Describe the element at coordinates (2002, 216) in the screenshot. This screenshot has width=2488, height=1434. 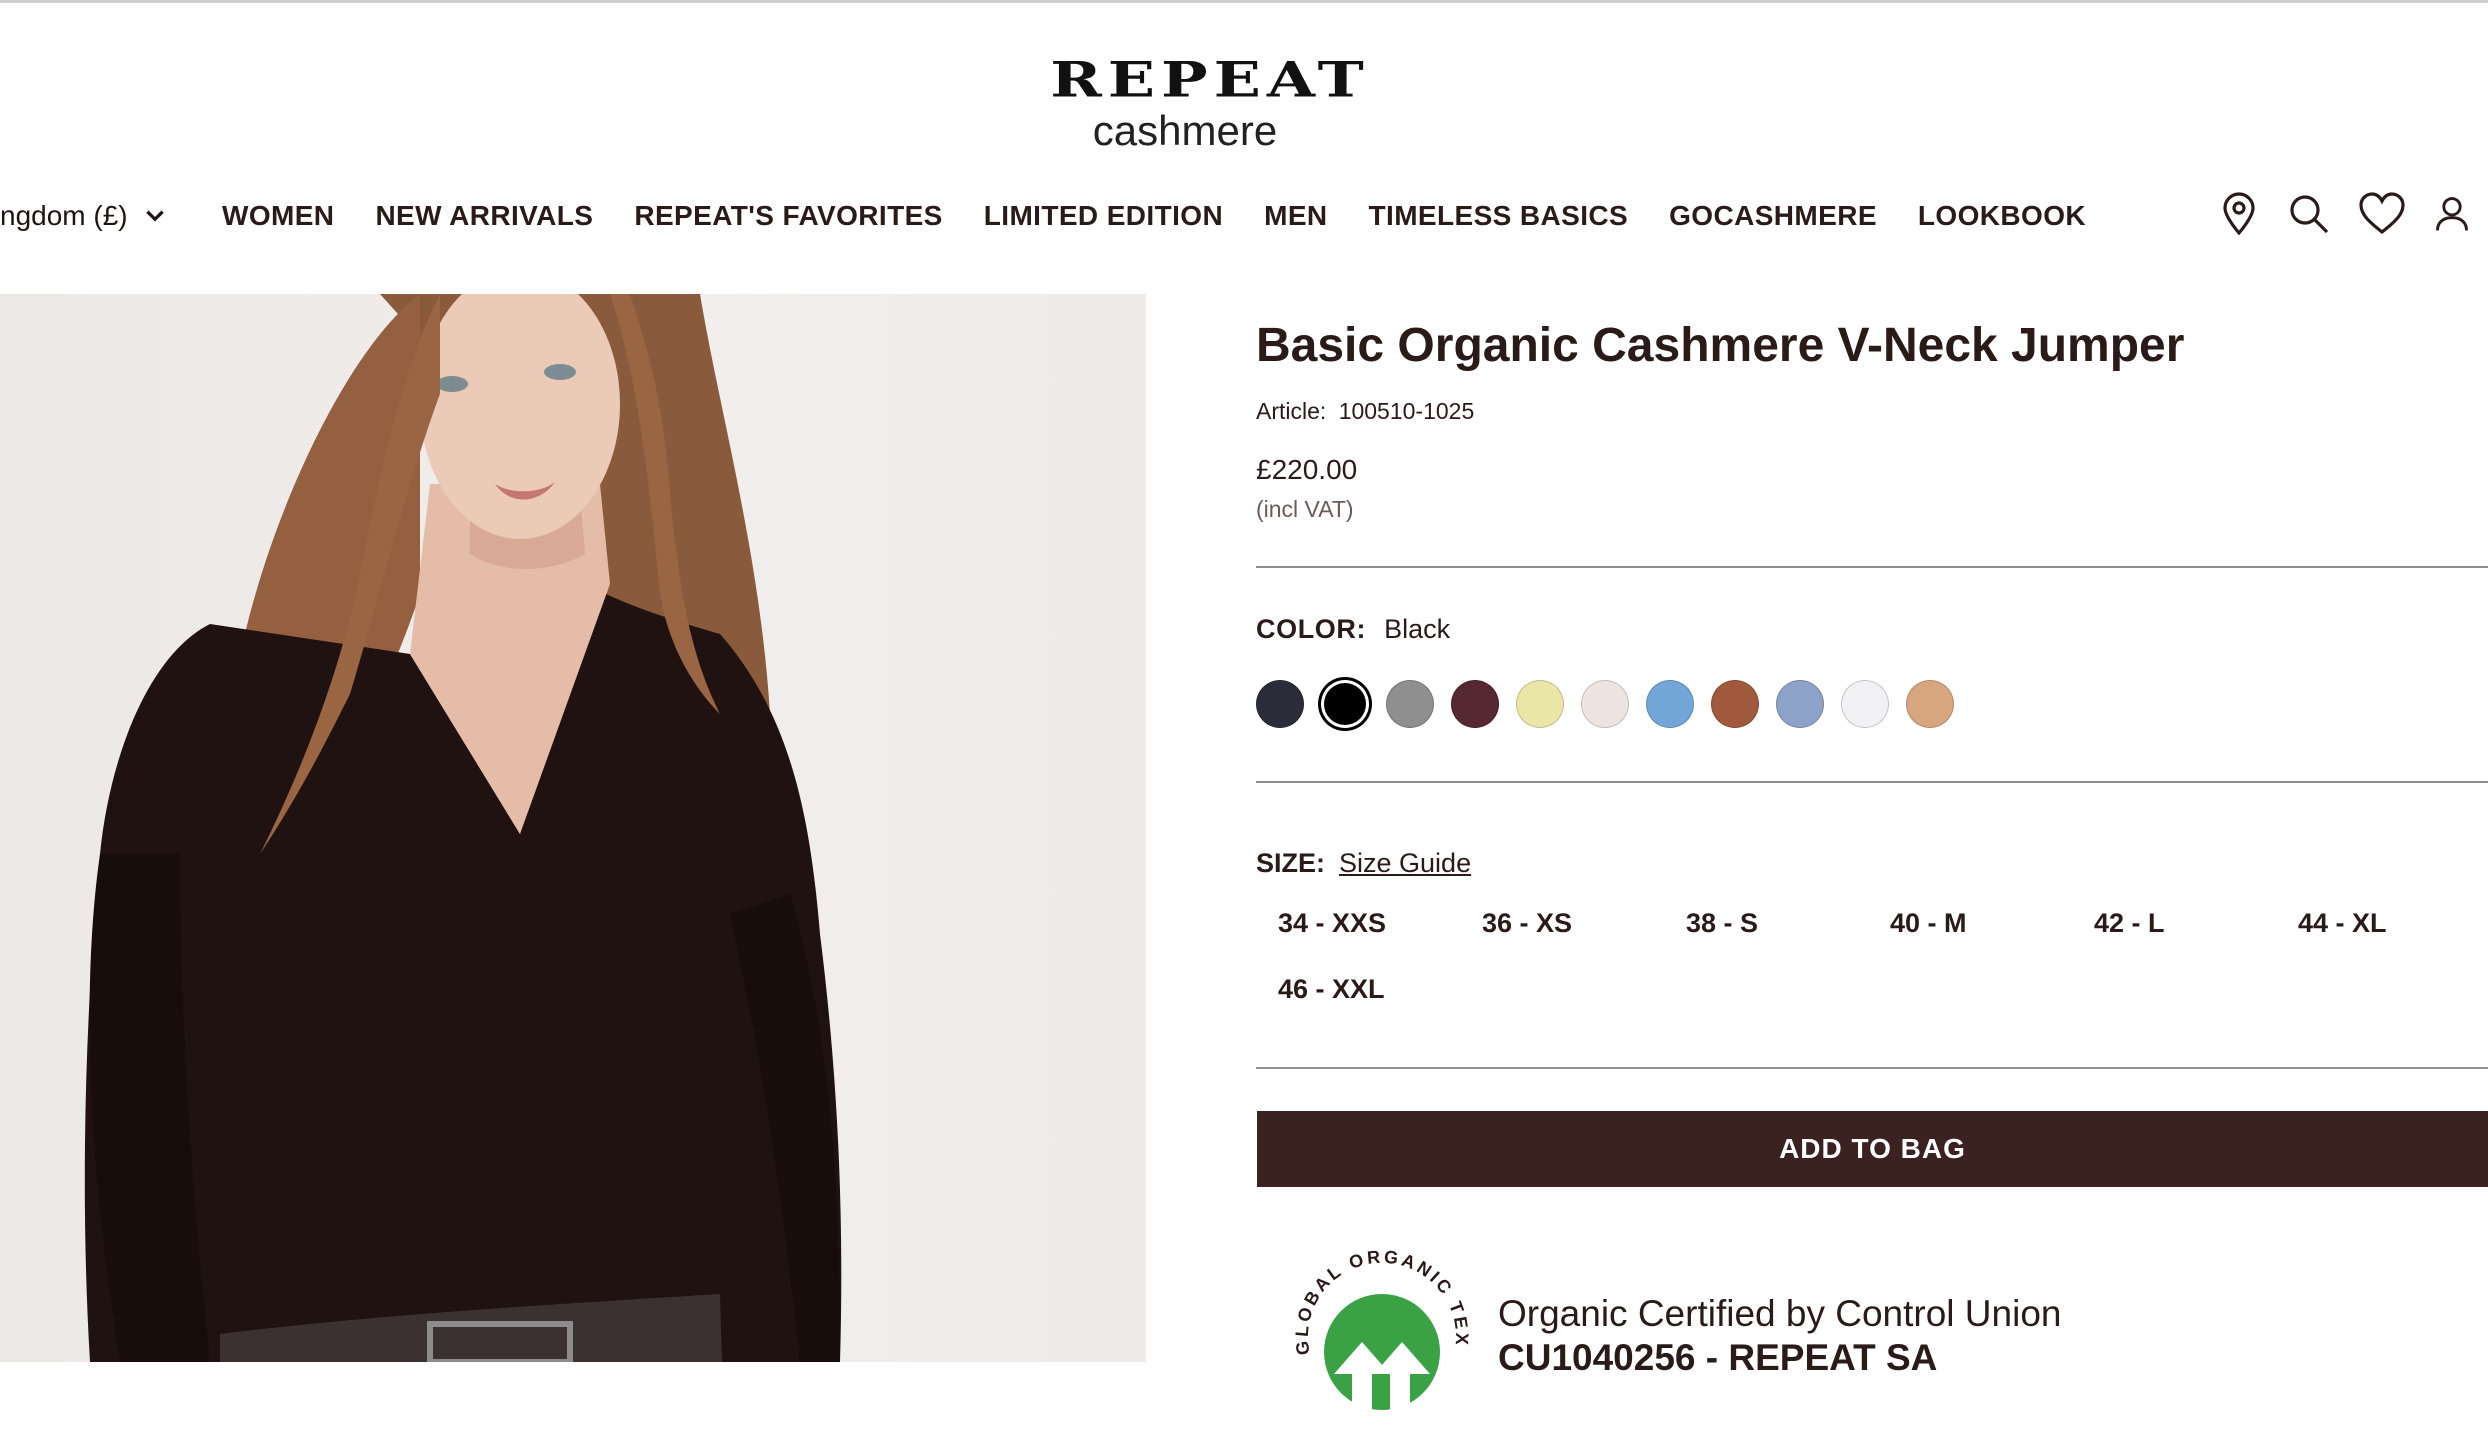
I see `nav-item-lookbook: LOOKBOOK` at that location.